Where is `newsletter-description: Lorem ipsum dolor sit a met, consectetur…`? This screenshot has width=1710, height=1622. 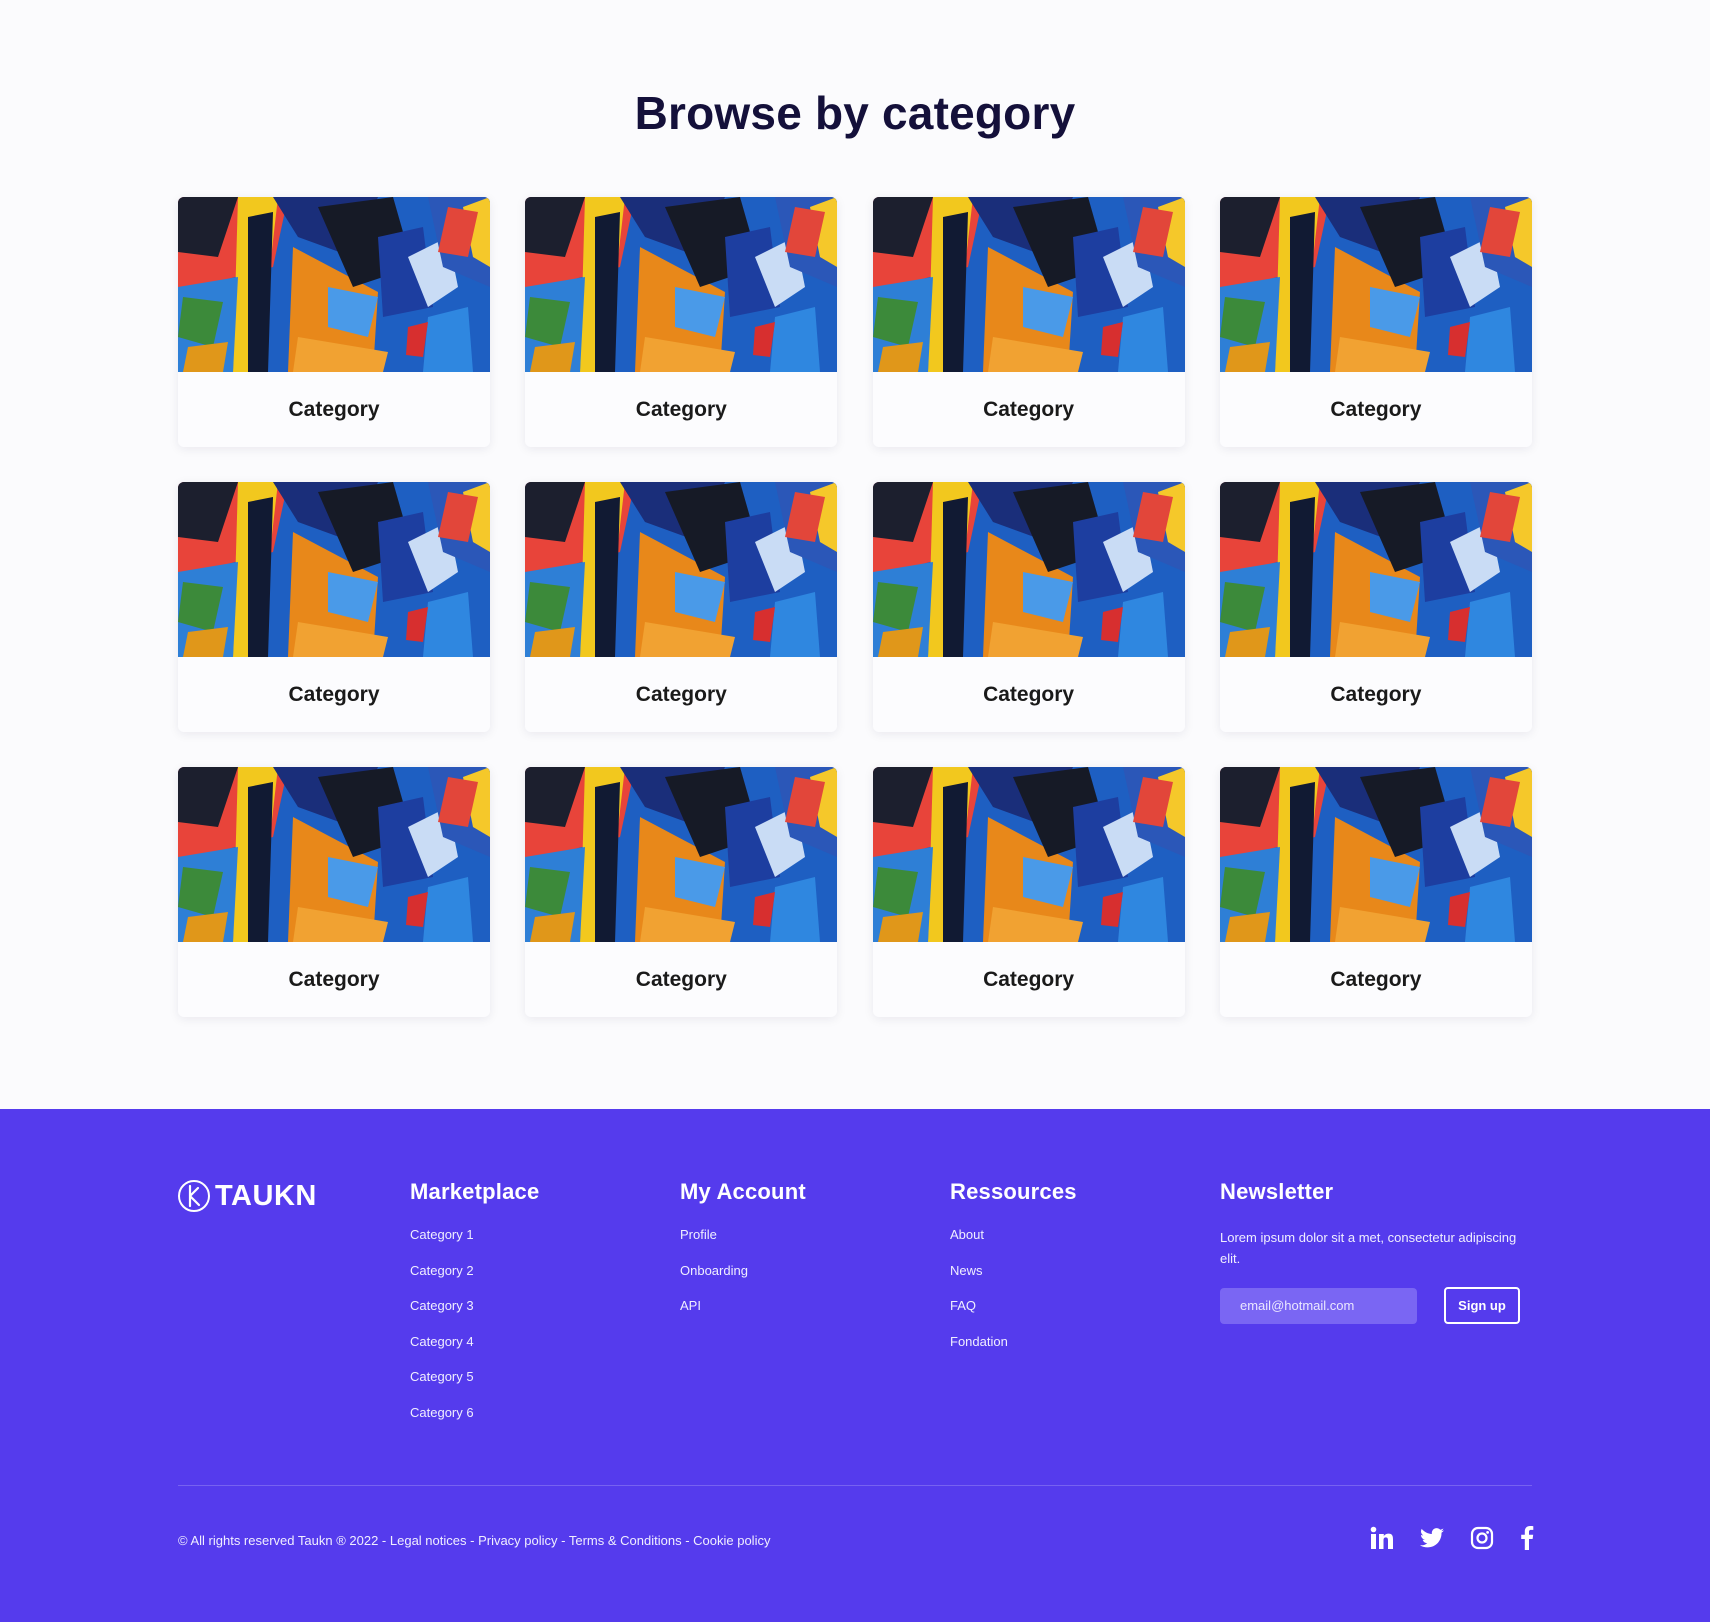 newsletter-description: Lorem ipsum dolor sit a met, consectetur… is located at coordinates (1368, 1248).